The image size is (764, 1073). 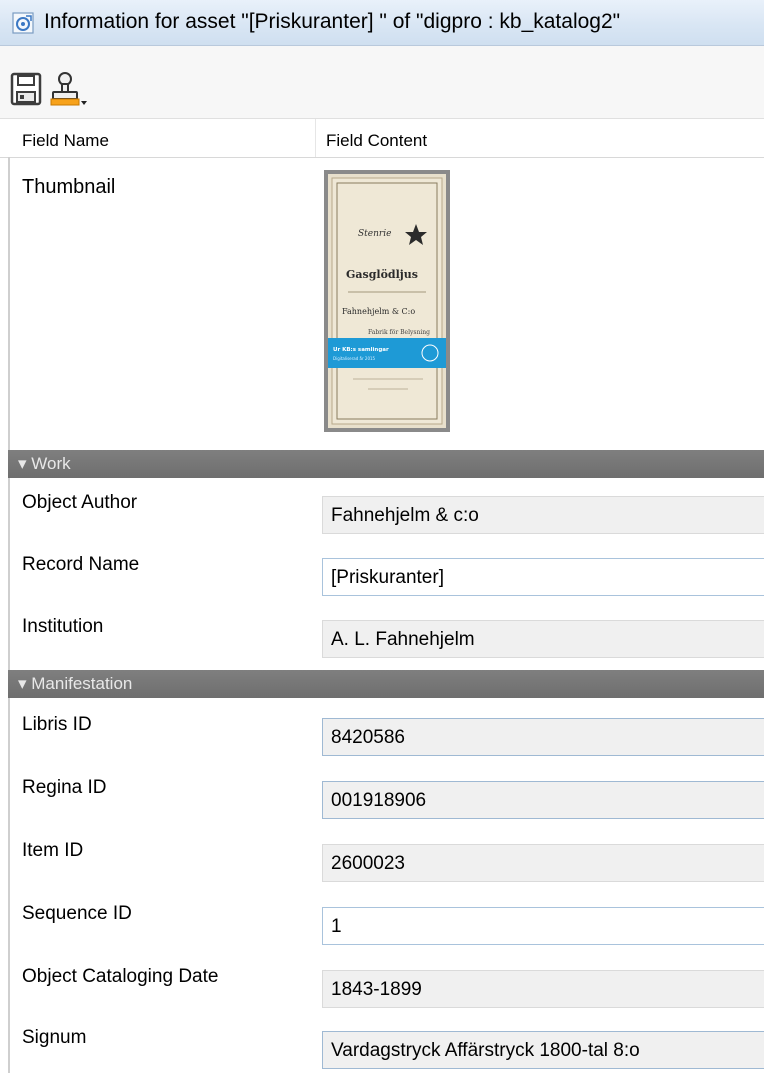 I want to click on regina-id-field: 001918906, so click(x=543, y=800).